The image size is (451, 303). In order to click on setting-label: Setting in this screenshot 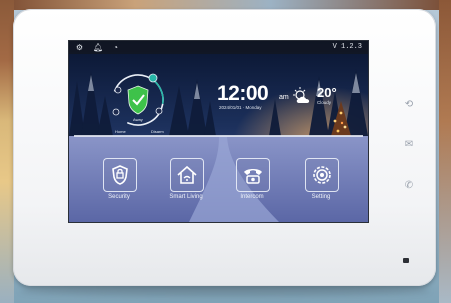, I will do `click(321, 197)`.